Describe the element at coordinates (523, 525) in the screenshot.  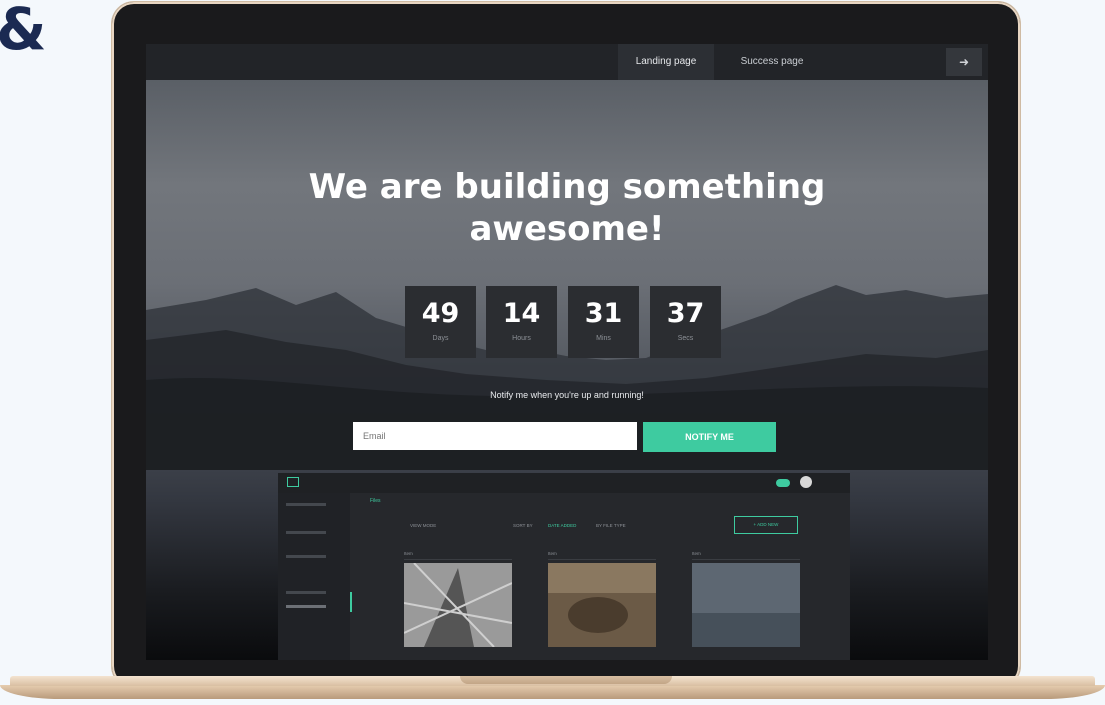
I see `preview-filter-sort: SORT BY` at that location.